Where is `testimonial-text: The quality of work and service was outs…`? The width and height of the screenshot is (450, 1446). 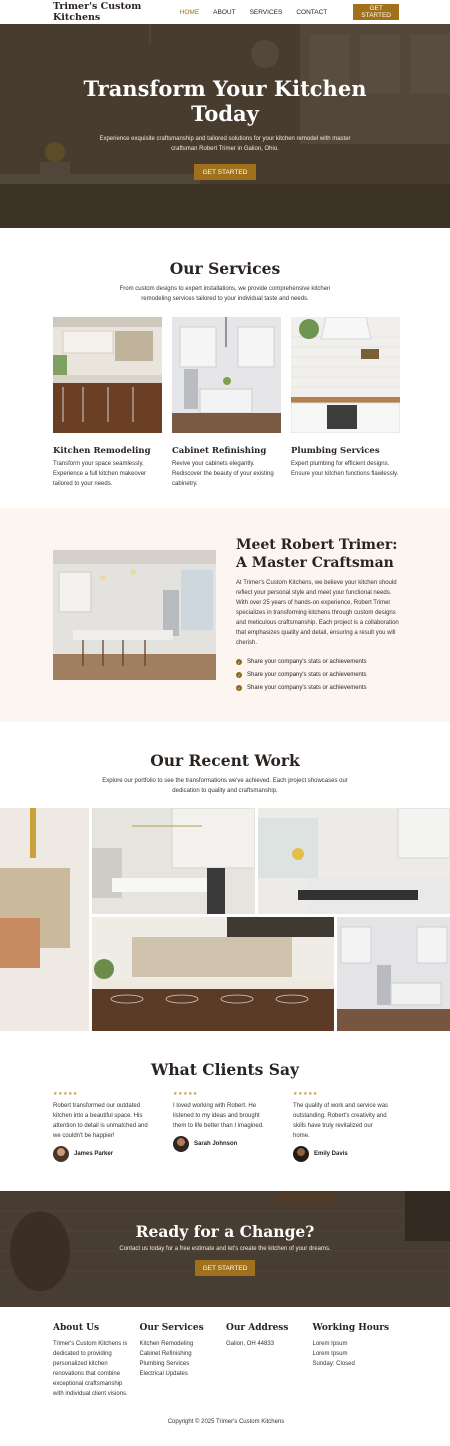
testimonial-text: The quality of work and service was outs… is located at coordinates (341, 1121).